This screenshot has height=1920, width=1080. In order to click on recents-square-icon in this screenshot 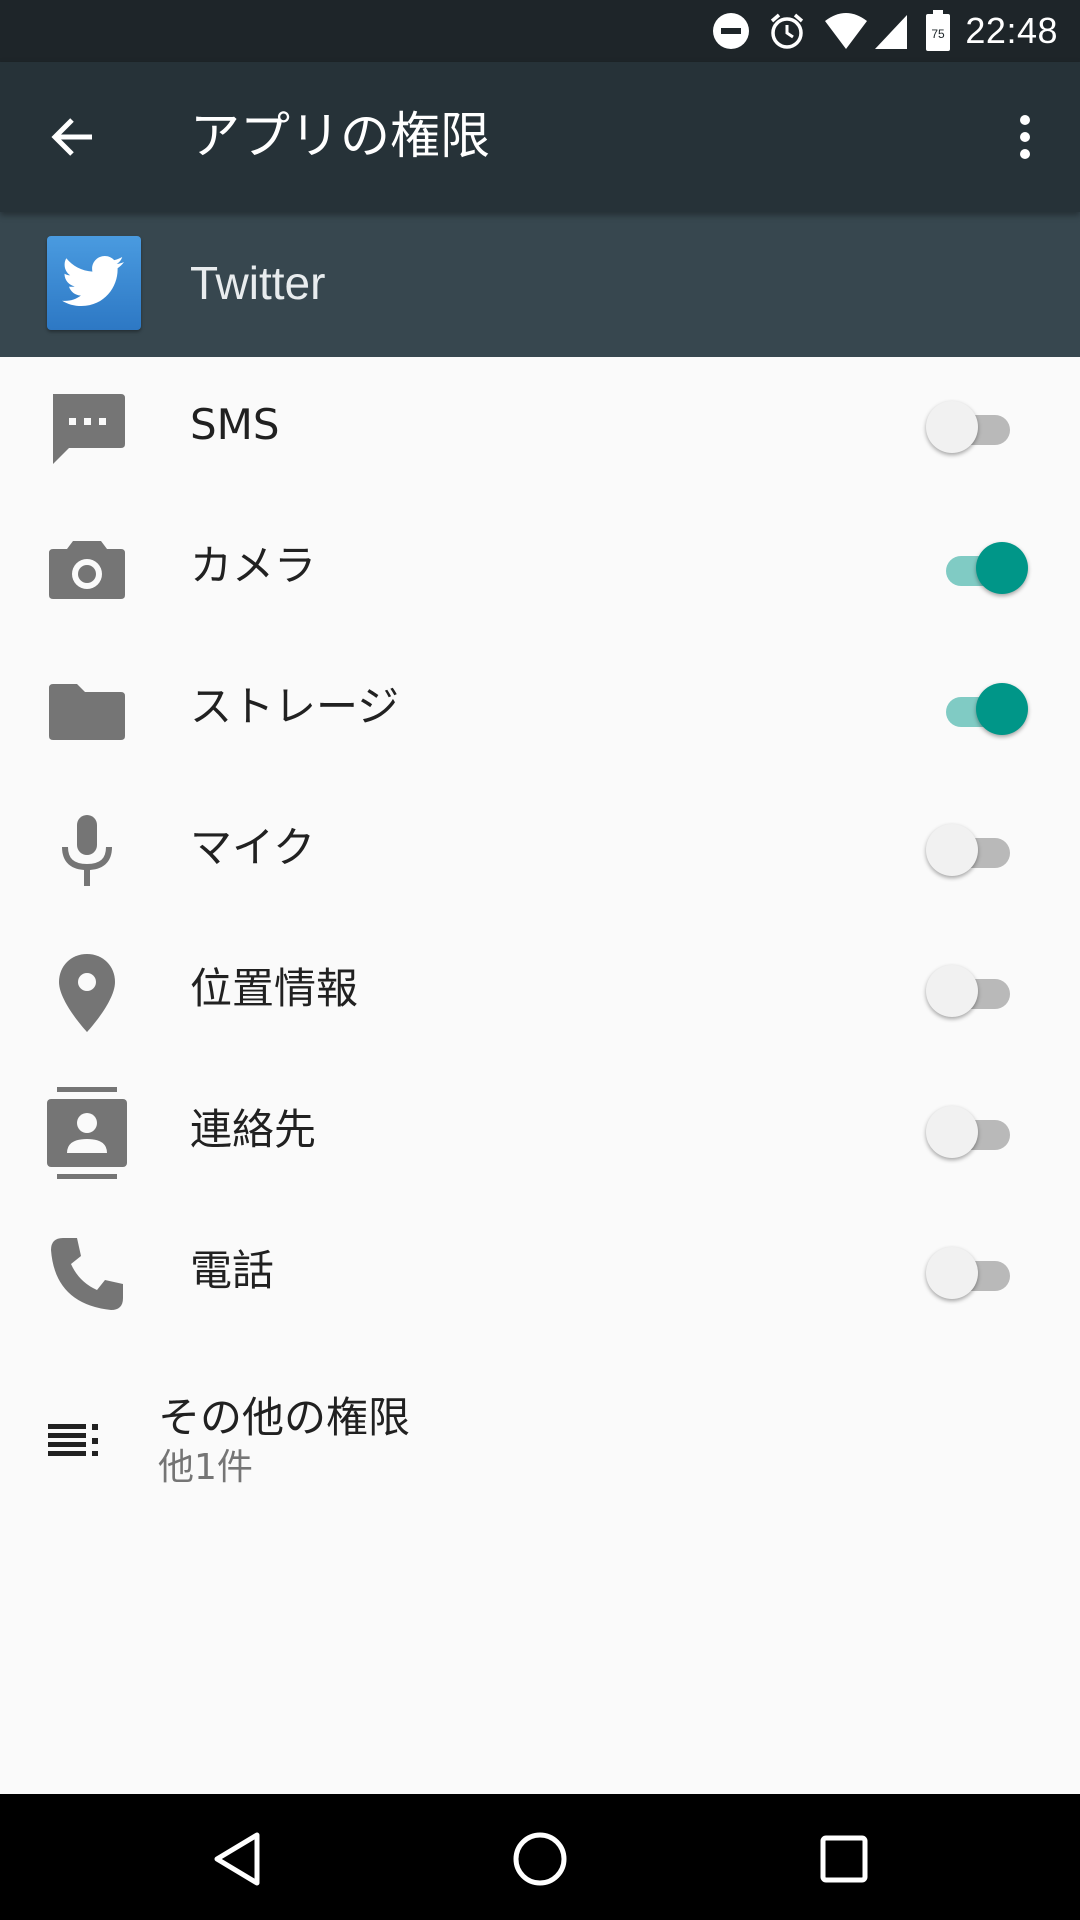, I will do `click(844, 1859)`.